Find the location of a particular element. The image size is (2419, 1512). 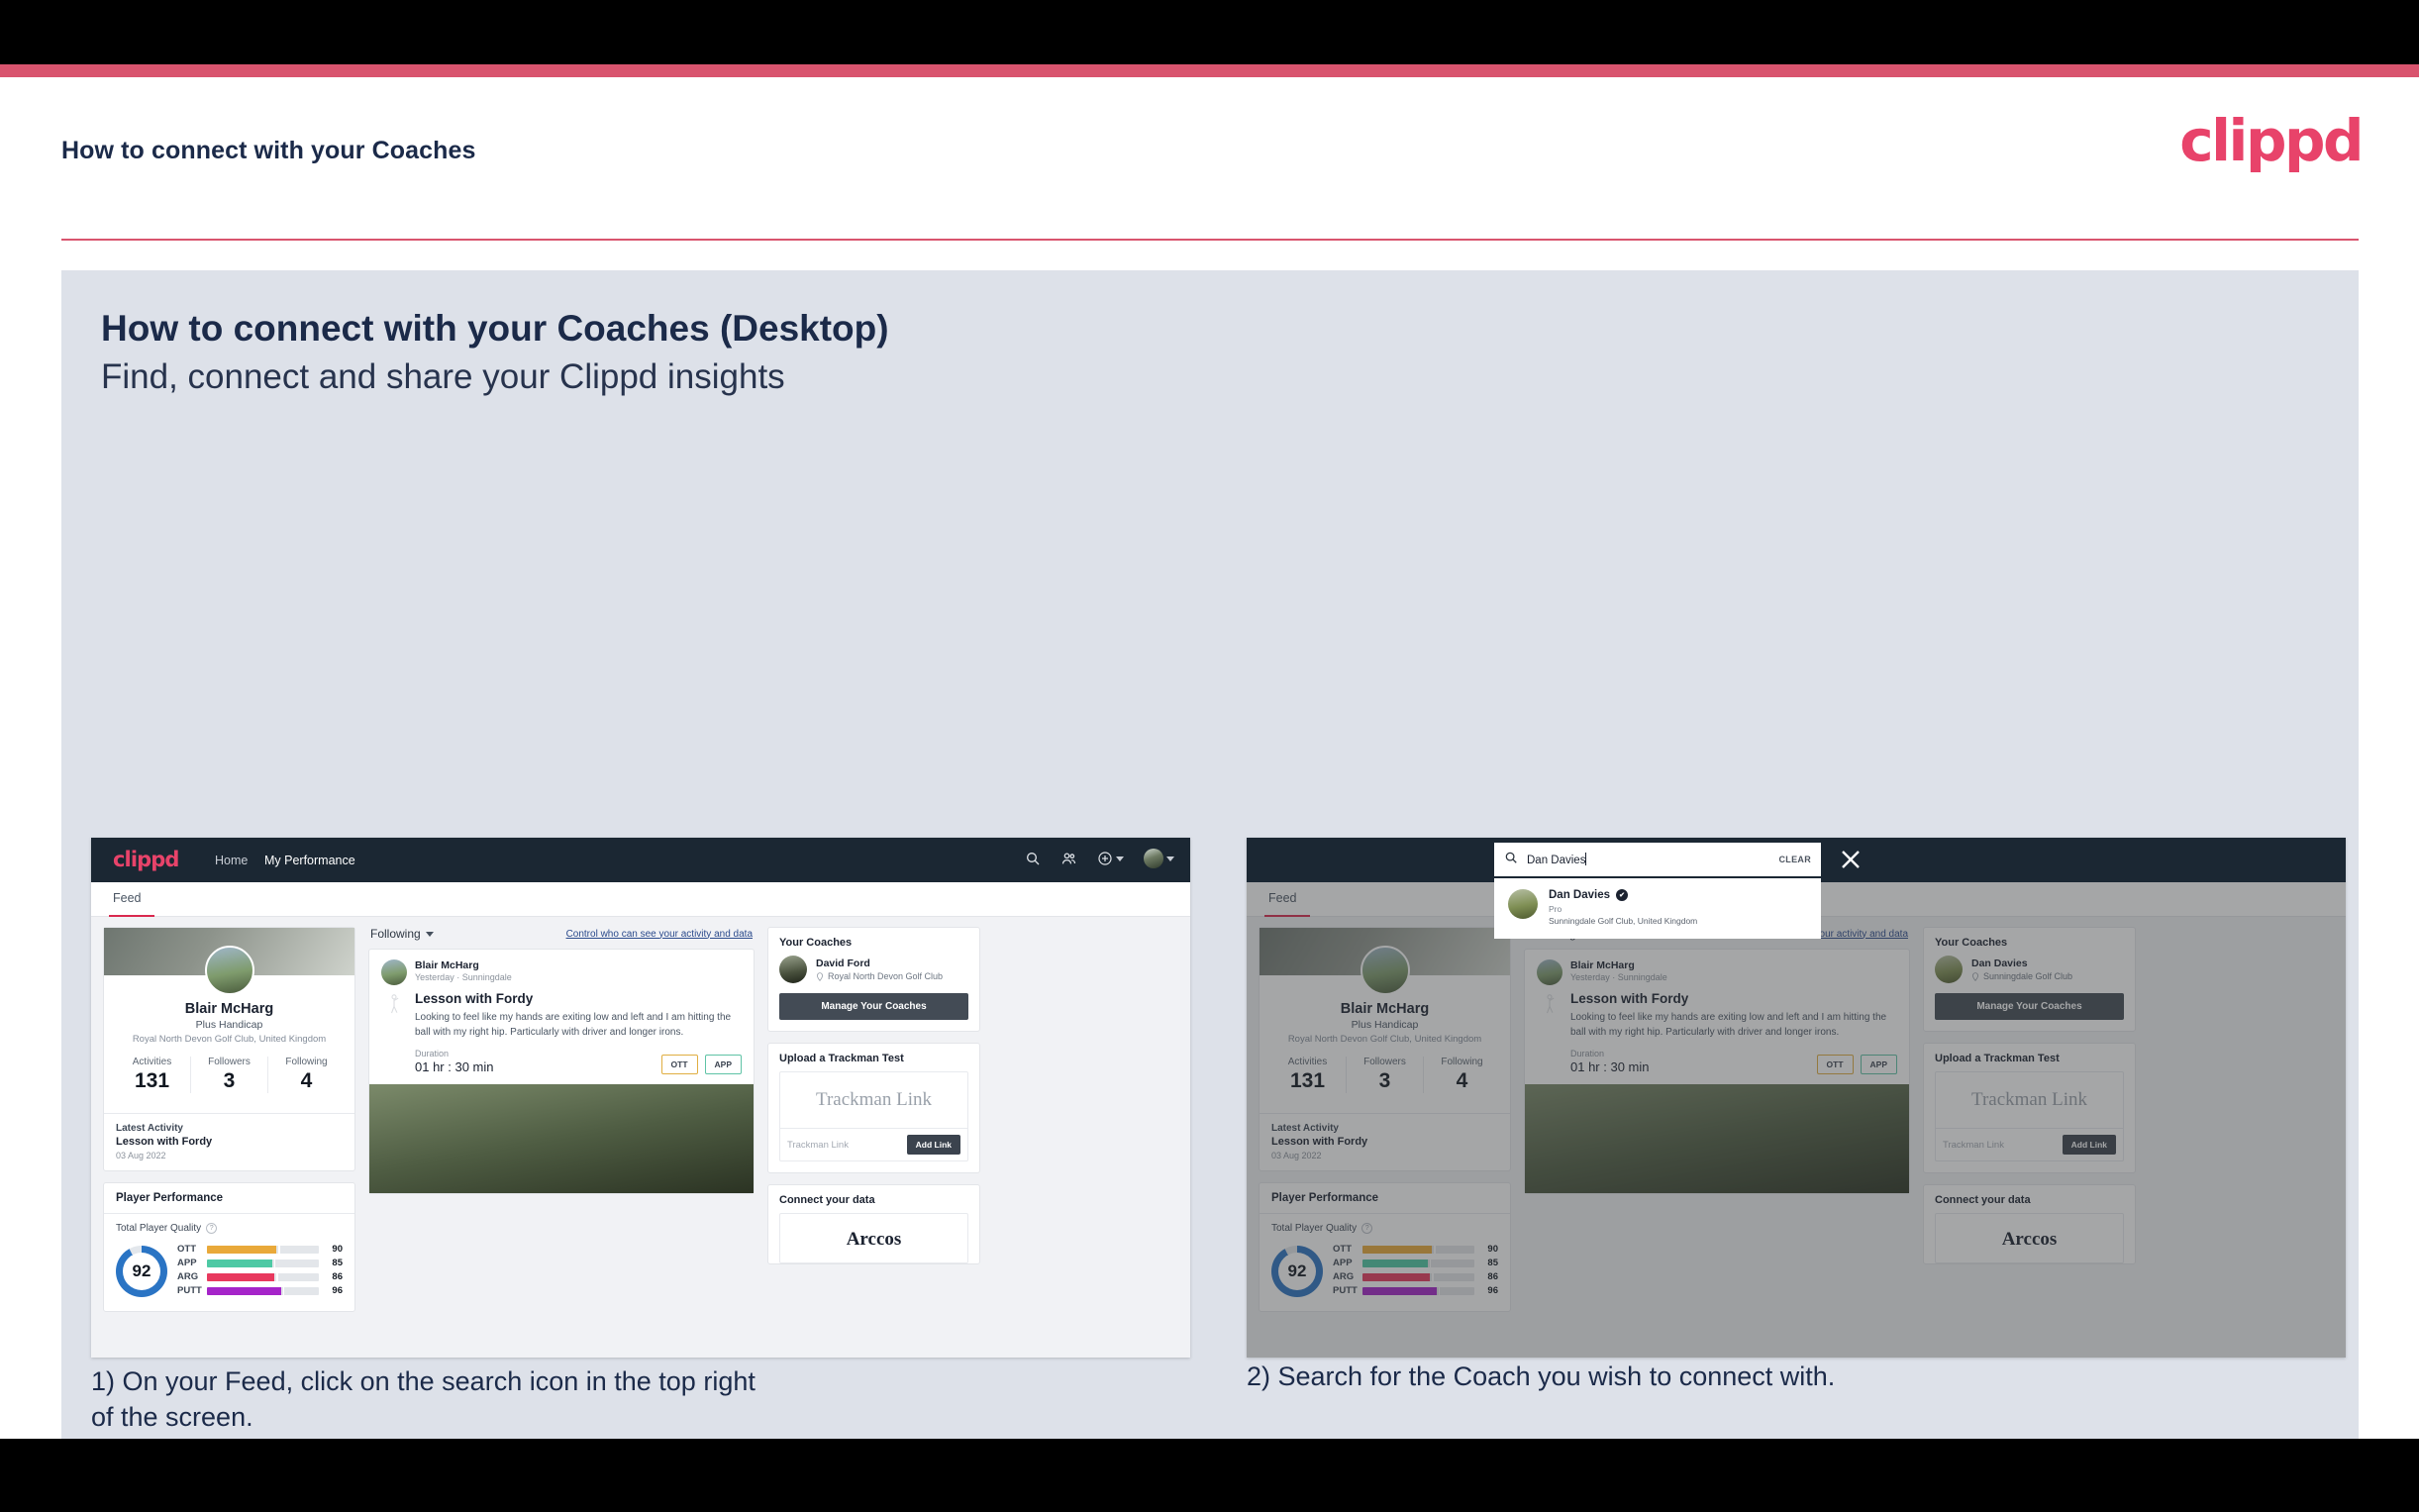

arccos-logo: Arccos is located at coordinates (873, 1238).